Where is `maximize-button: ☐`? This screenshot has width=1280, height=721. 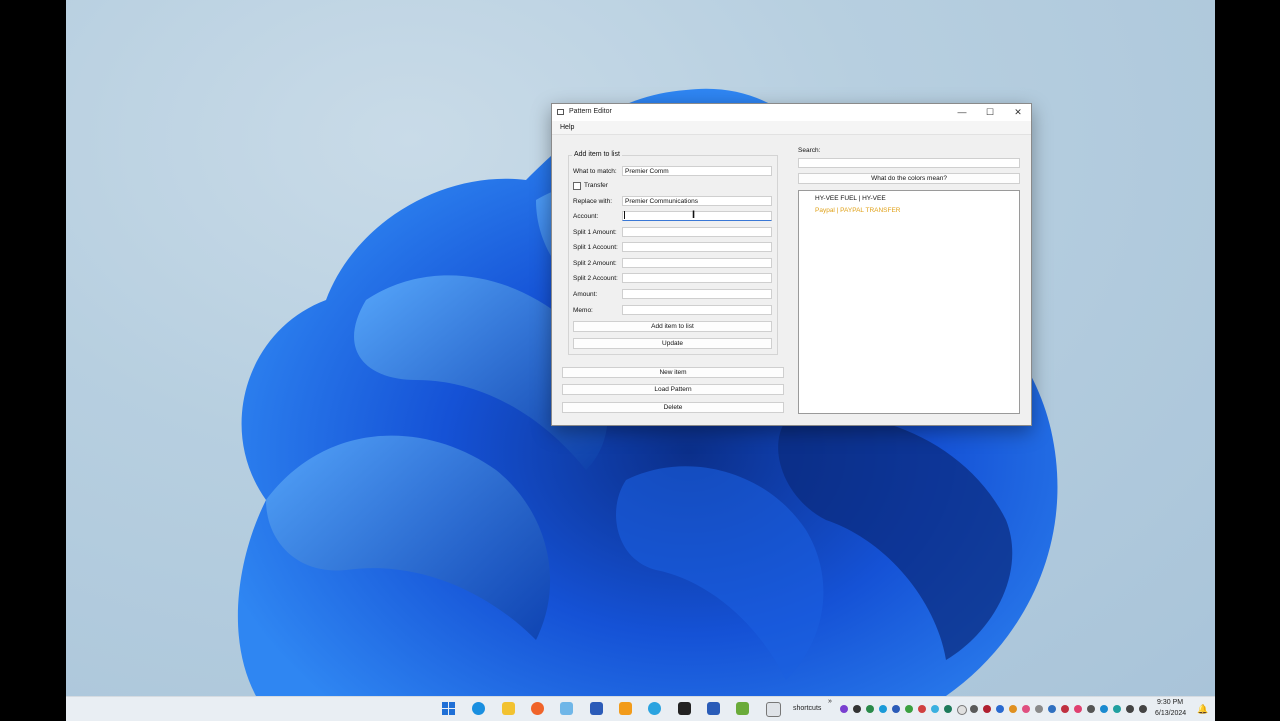 maximize-button: ☐ is located at coordinates (990, 112).